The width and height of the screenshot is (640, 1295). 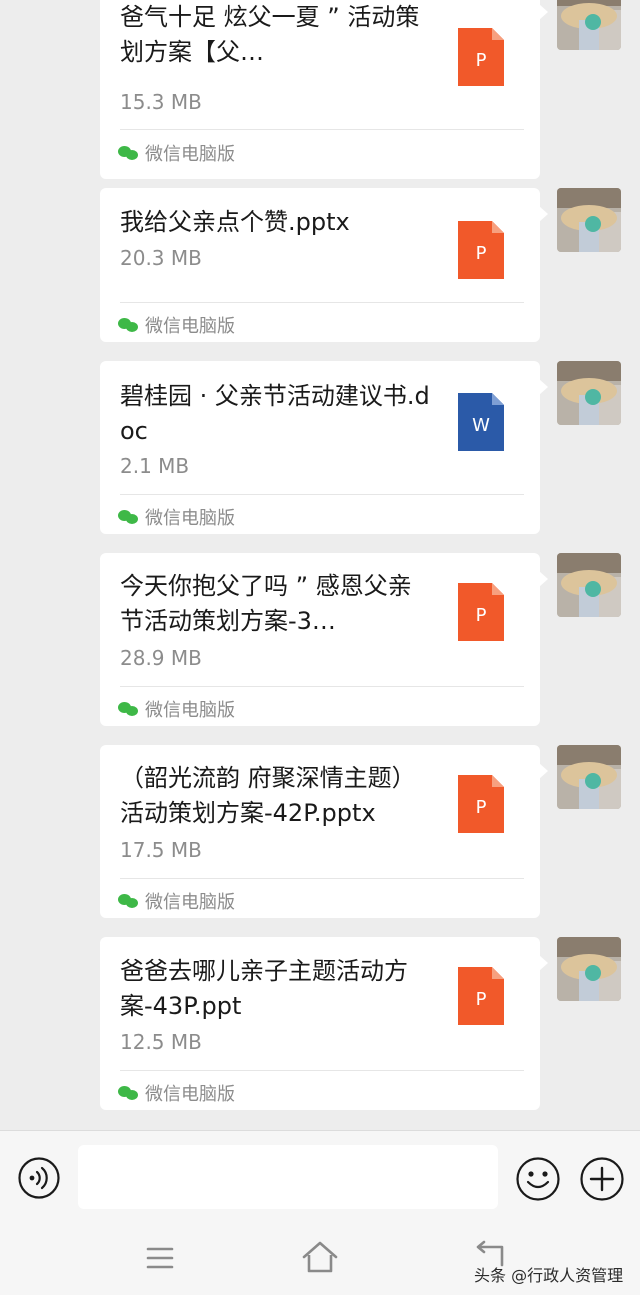 What do you see at coordinates (160, 1258) in the screenshot?
I see `menu-icon` at bounding box center [160, 1258].